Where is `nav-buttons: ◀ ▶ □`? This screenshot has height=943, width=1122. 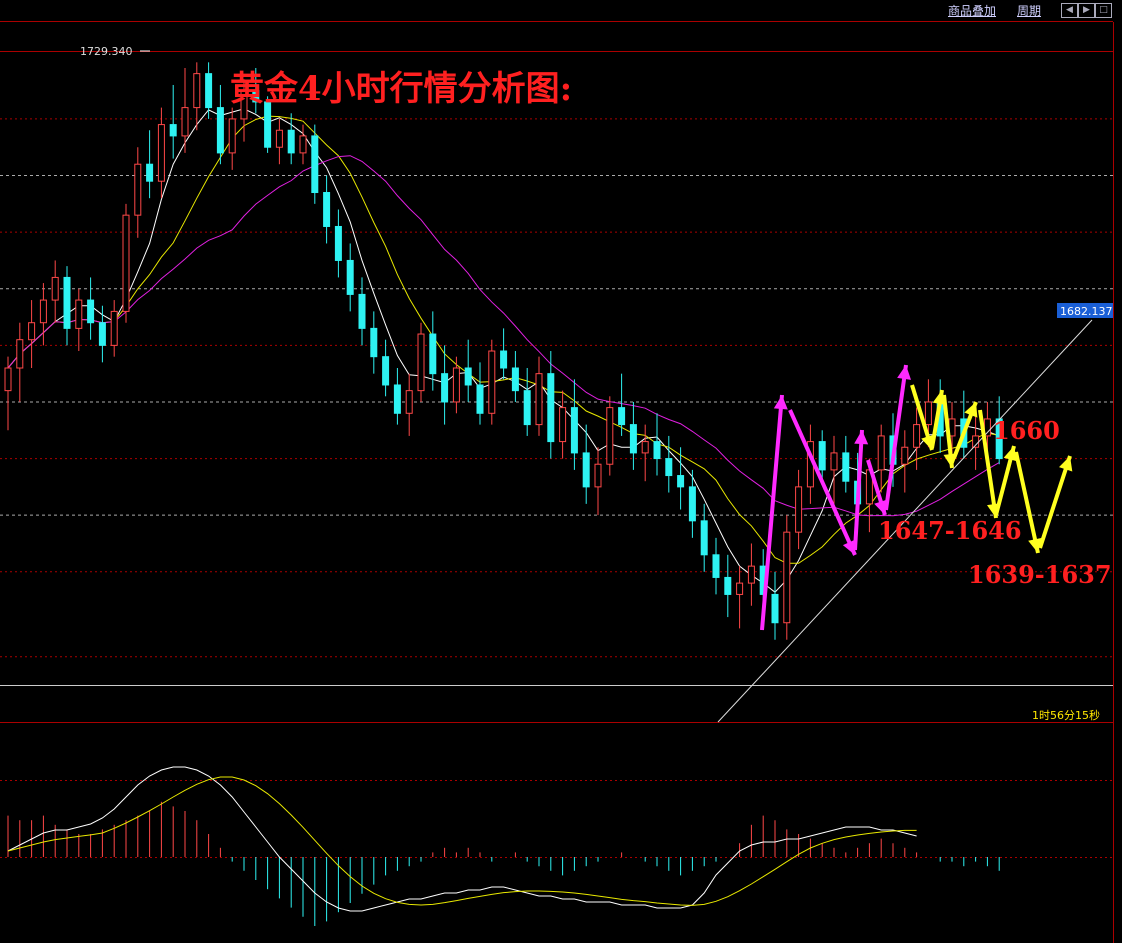 nav-buttons: ◀ ▶ □ is located at coordinates (1087, 10).